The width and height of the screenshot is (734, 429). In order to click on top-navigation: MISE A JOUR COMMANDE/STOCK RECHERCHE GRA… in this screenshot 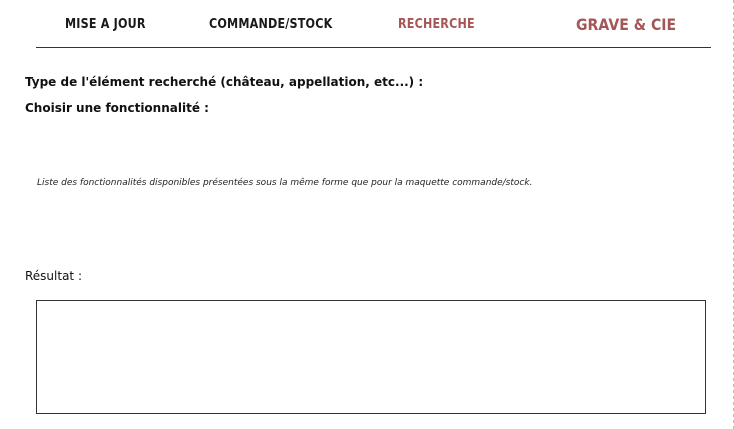, I will do `click(367, 24)`.